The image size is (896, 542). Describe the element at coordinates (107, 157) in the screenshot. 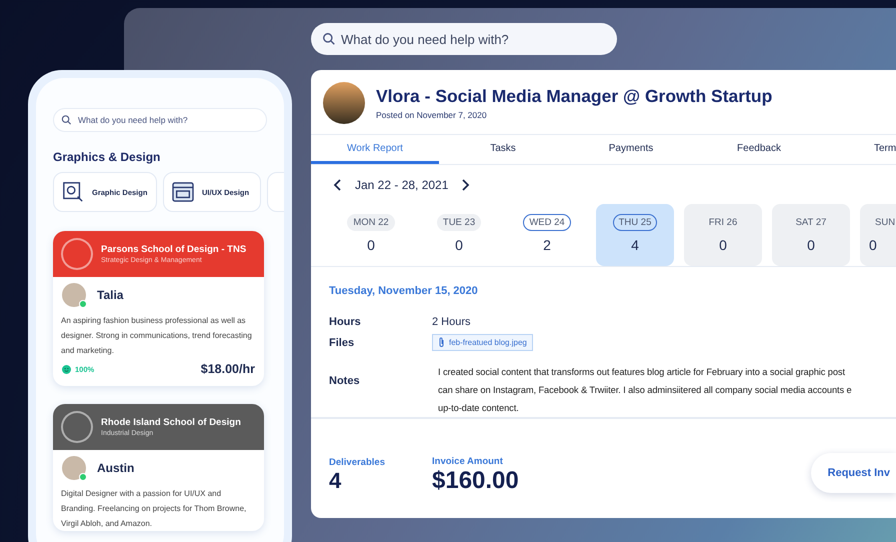

I see `section-title: Graphics & Design` at that location.